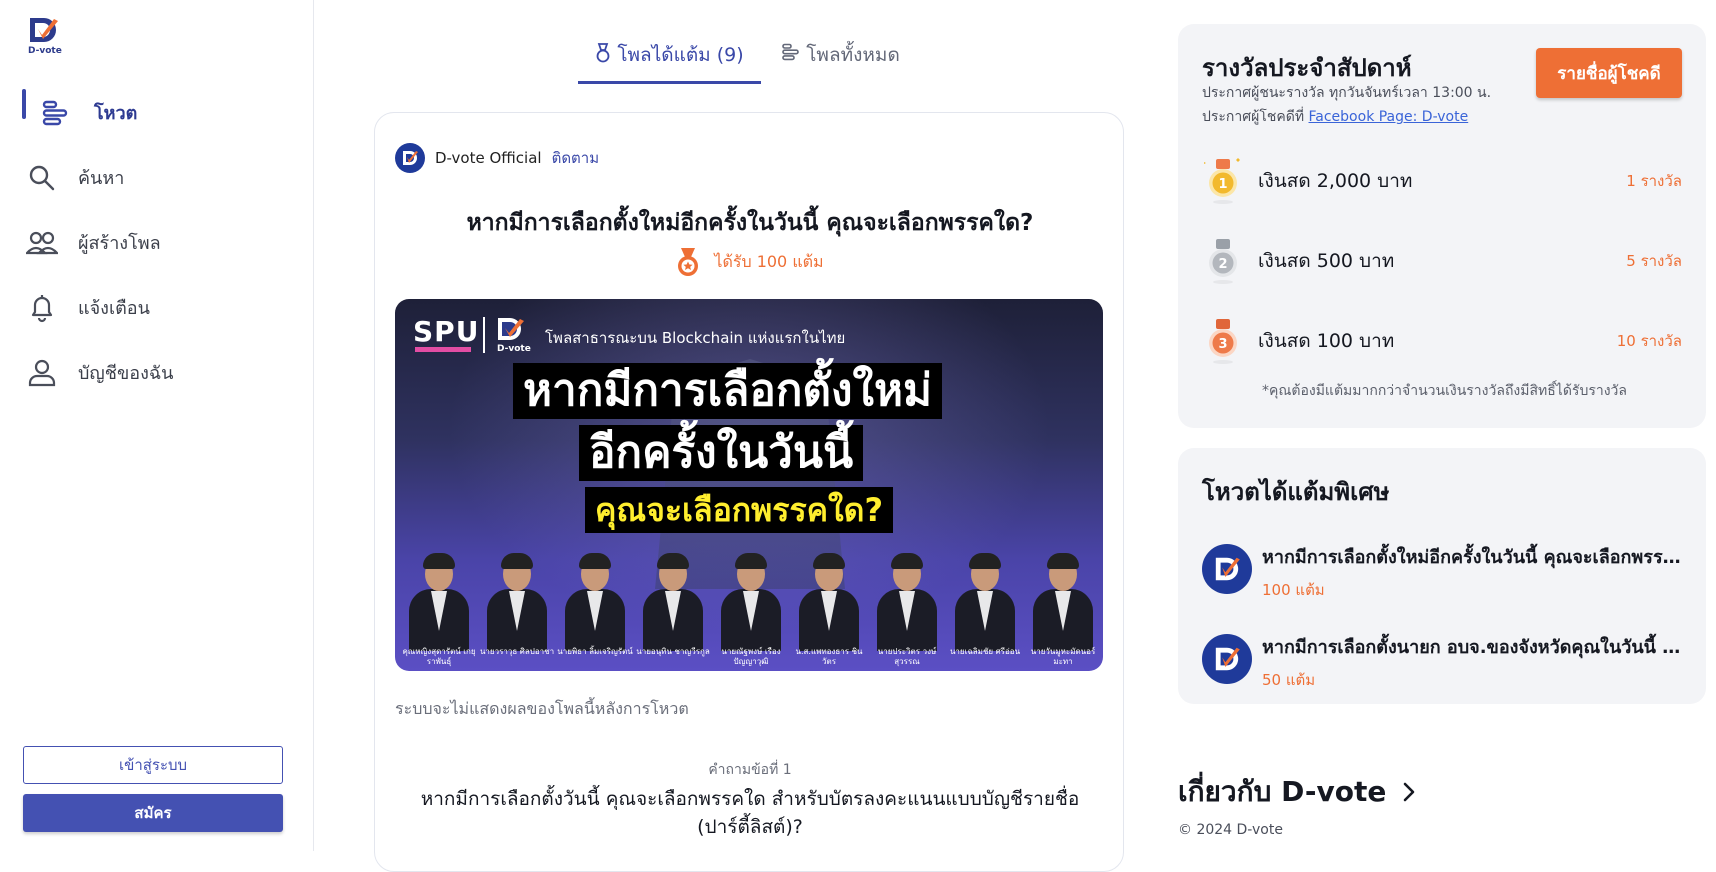 The height and width of the screenshot is (872, 1716). Describe the element at coordinates (42, 373) in the screenshot. I see `user-icon` at that location.